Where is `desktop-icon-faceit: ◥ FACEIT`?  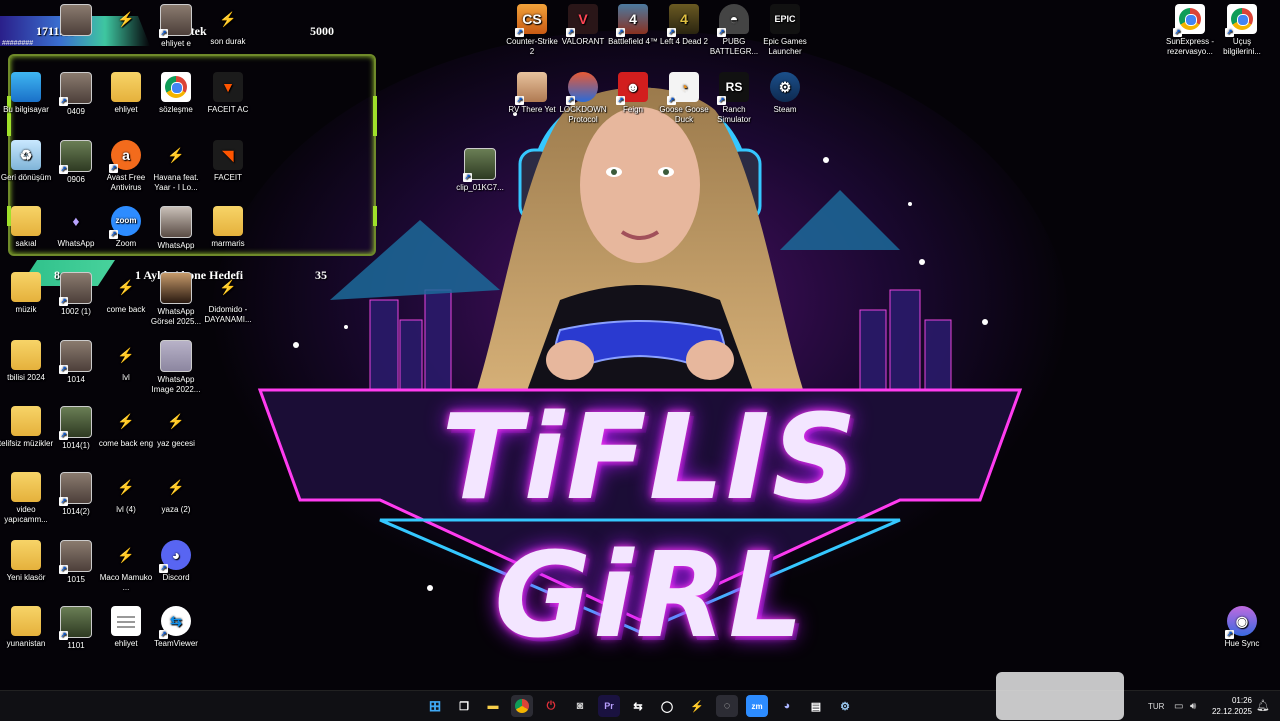
desktop-icon-faceit: ◥ FACEIT is located at coordinates (228, 161).